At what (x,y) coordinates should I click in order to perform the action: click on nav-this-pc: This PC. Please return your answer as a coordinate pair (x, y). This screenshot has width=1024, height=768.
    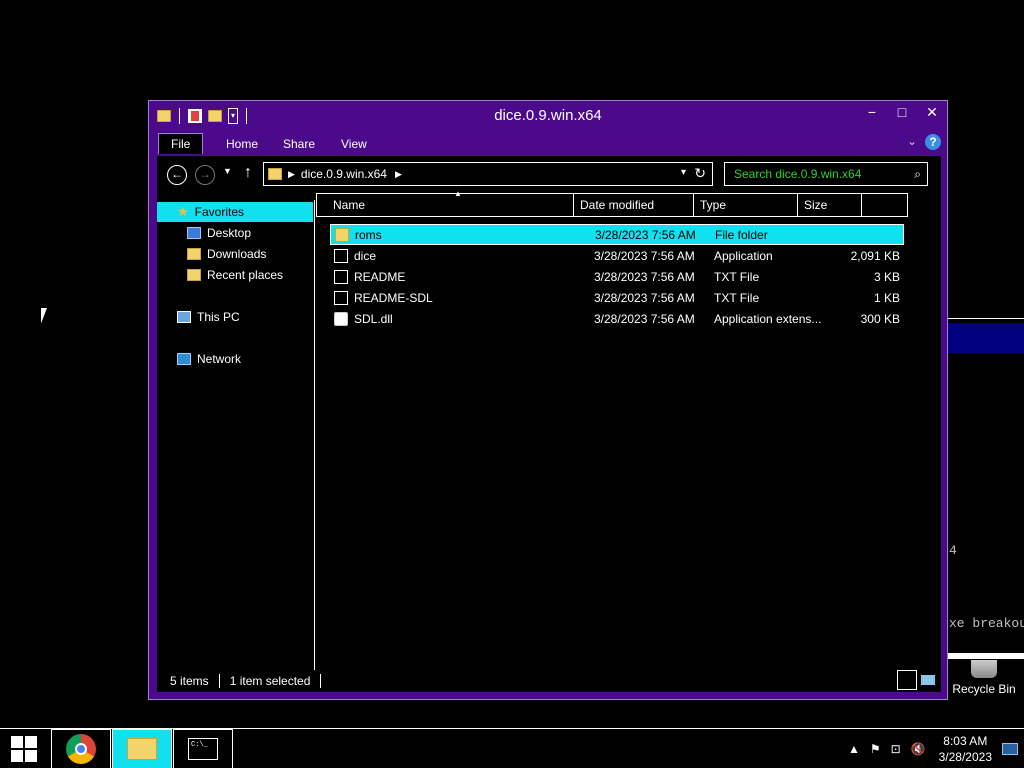
    Looking at the image, I should click on (208, 317).